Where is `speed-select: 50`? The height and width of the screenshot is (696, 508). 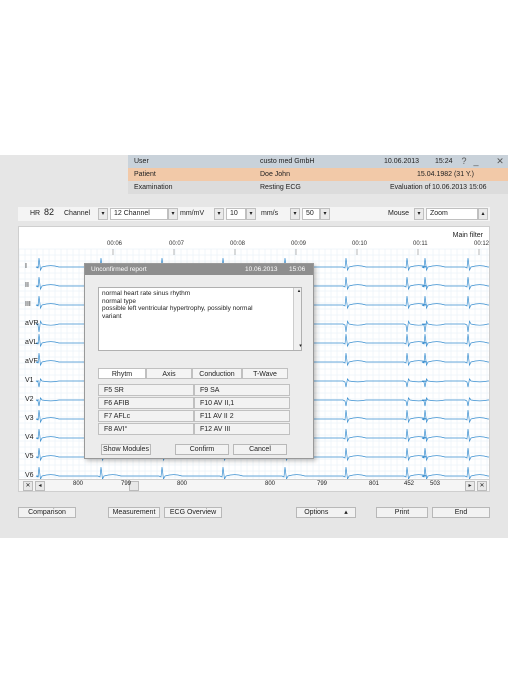
speed-select: 50 is located at coordinates (311, 214).